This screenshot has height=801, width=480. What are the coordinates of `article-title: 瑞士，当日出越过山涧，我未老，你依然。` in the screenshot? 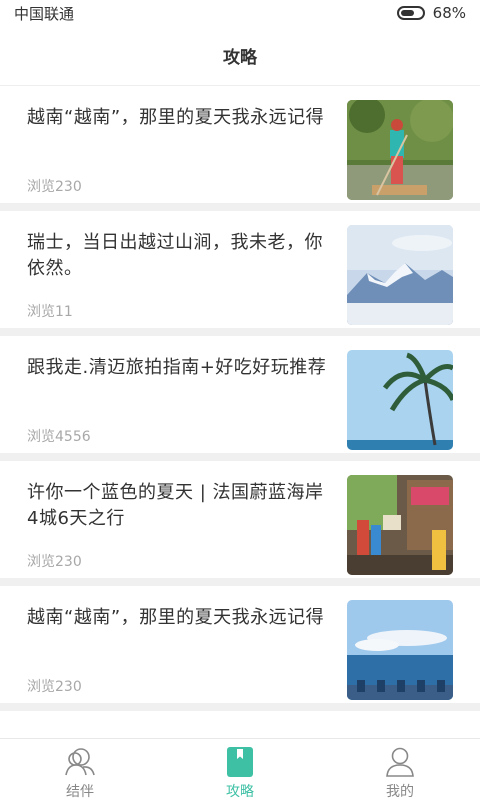 It's located at (175, 255).